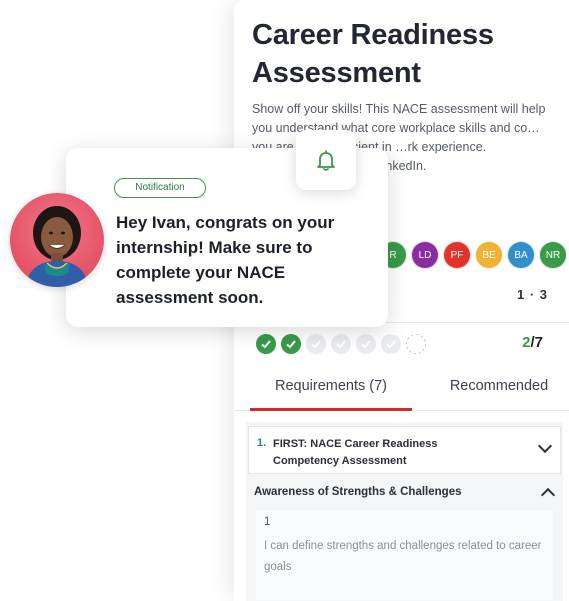  I want to click on bell-icon, so click(326, 160).